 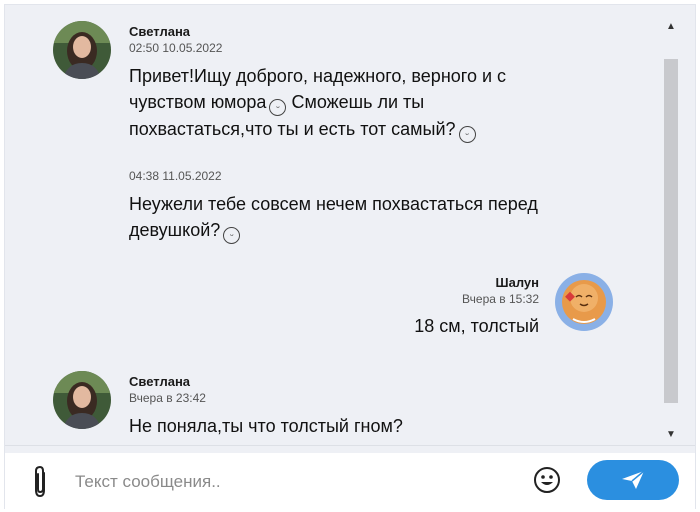 I want to click on scrollbar: ▲ ▼, so click(x=671, y=231).